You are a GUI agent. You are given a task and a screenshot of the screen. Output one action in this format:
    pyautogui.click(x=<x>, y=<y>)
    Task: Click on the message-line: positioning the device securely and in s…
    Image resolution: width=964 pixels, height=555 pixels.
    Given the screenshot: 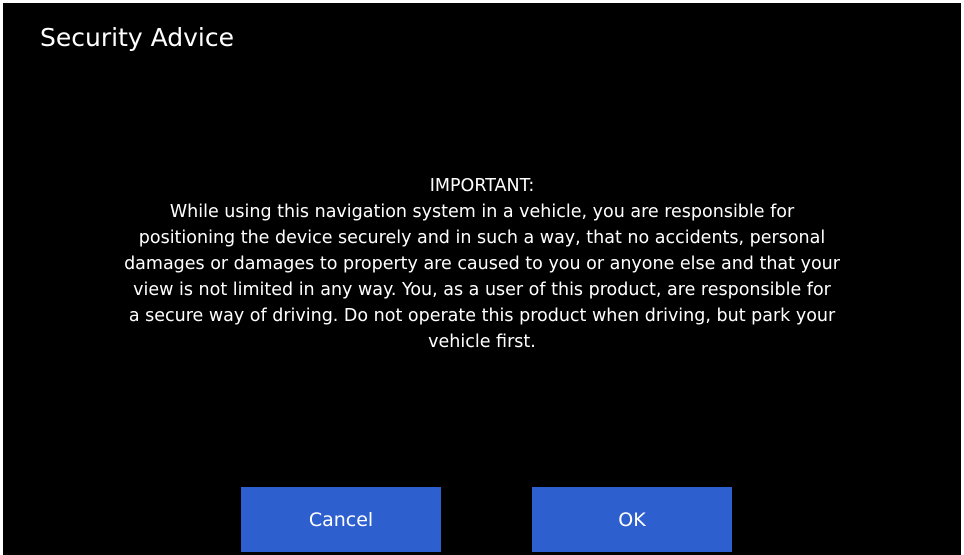 What is the action you would take?
    pyautogui.click(x=482, y=238)
    